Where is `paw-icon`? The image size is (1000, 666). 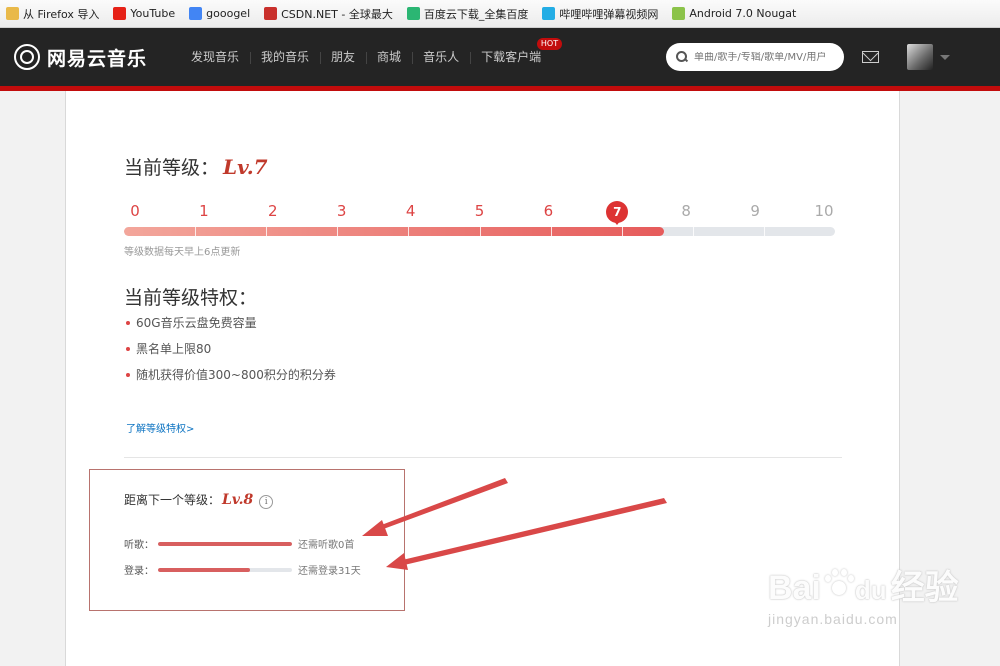 paw-icon is located at coordinates (838, 583).